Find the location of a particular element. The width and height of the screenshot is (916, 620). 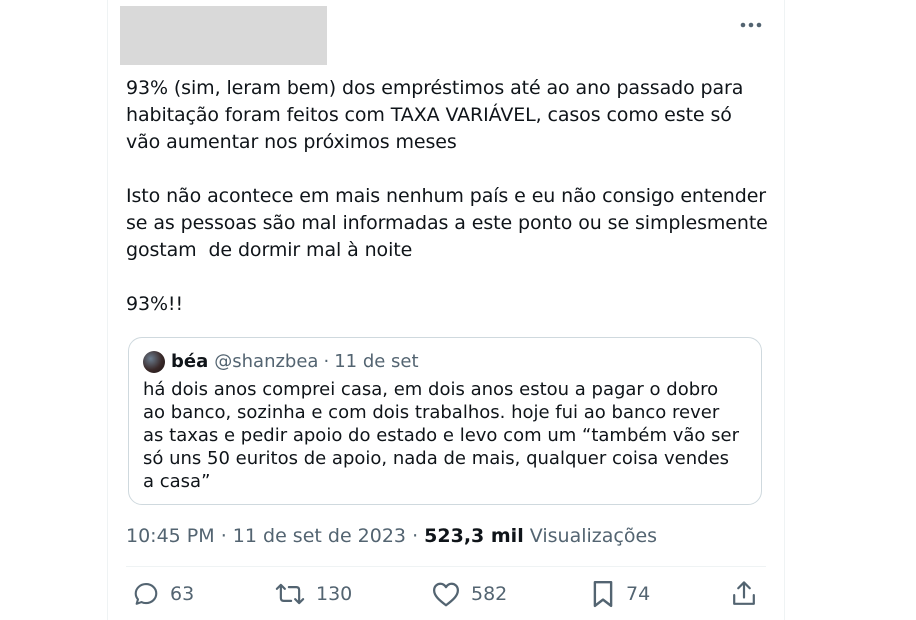

bookmark-button: 74 is located at coordinates (620, 594).